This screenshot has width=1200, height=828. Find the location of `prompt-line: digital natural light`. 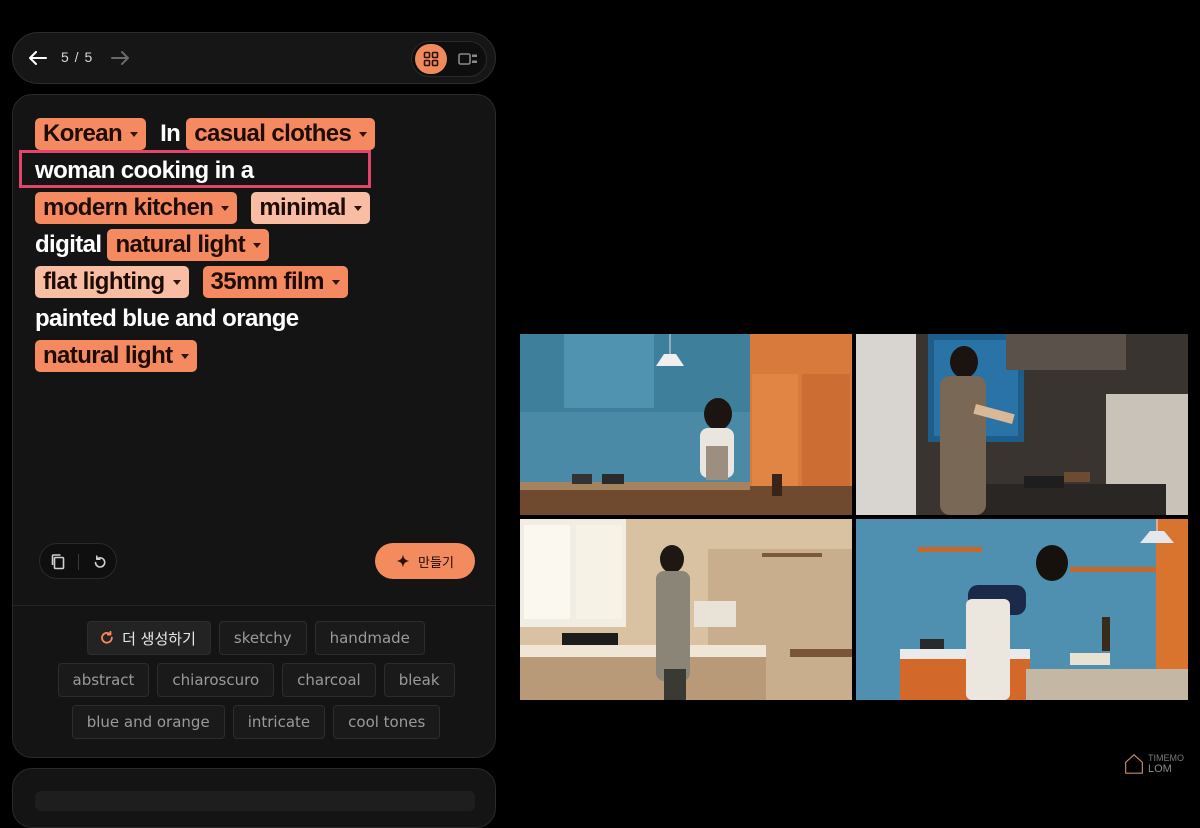

prompt-line: digital natural light is located at coordinates (255, 244).